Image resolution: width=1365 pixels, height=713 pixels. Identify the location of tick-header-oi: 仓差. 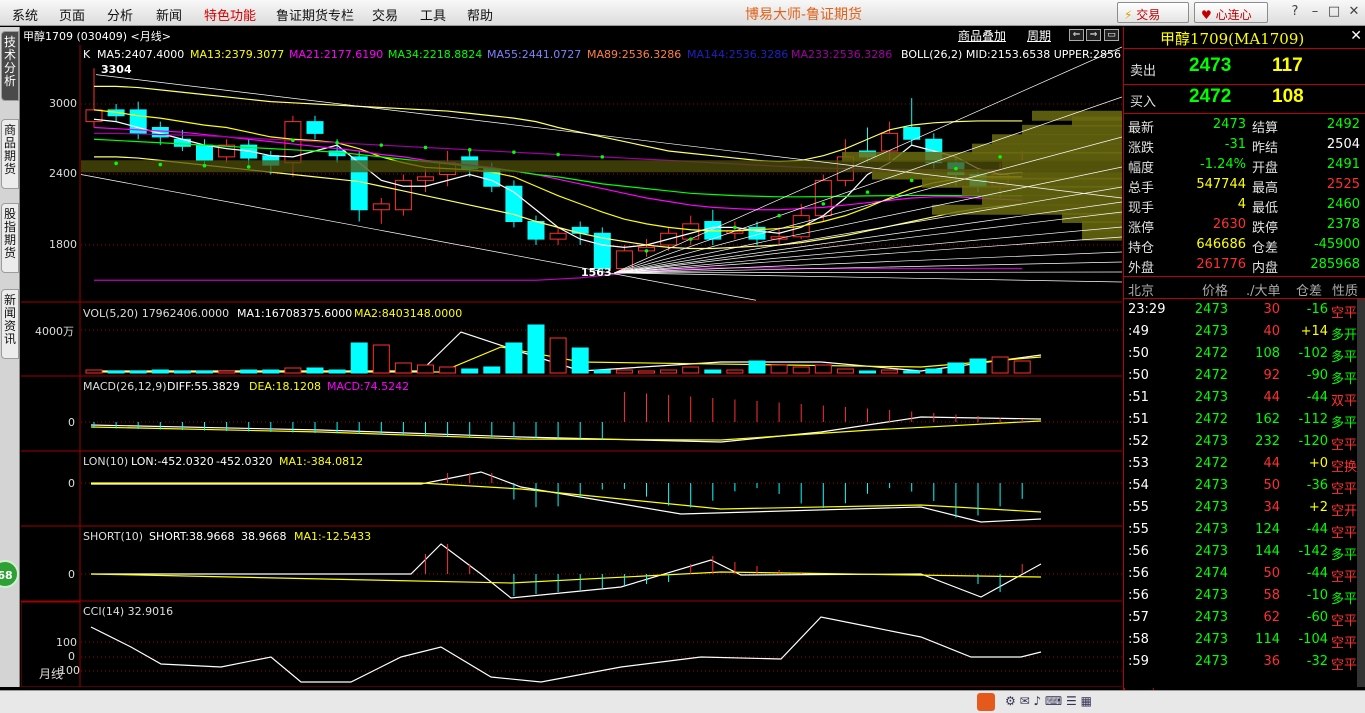
(1309, 291).